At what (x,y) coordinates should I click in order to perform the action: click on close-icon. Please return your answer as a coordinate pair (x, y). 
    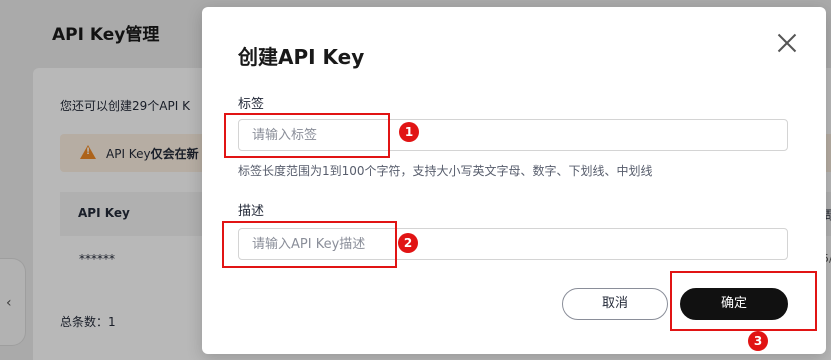
    Looking at the image, I should click on (787, 43).